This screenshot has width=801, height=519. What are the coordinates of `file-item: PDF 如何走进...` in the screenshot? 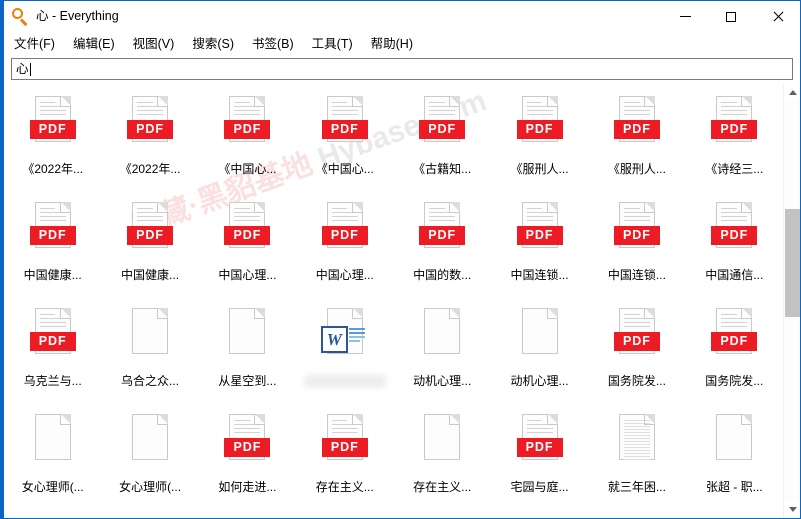 It's located at (247, 461).